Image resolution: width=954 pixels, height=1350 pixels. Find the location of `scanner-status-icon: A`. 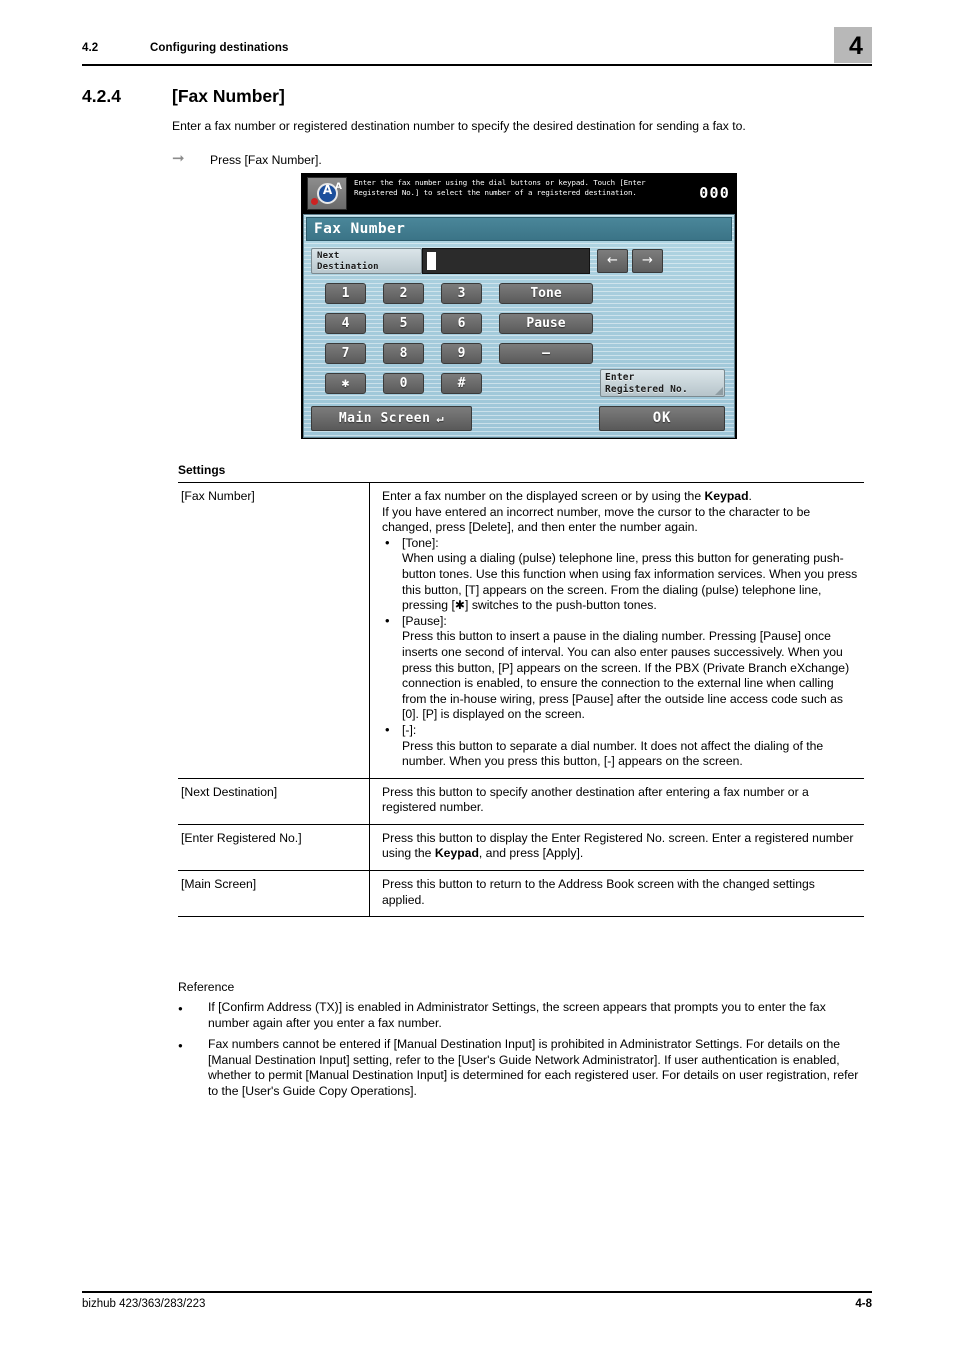

scanner-status-icon: A is located at coordinates (327, 193).